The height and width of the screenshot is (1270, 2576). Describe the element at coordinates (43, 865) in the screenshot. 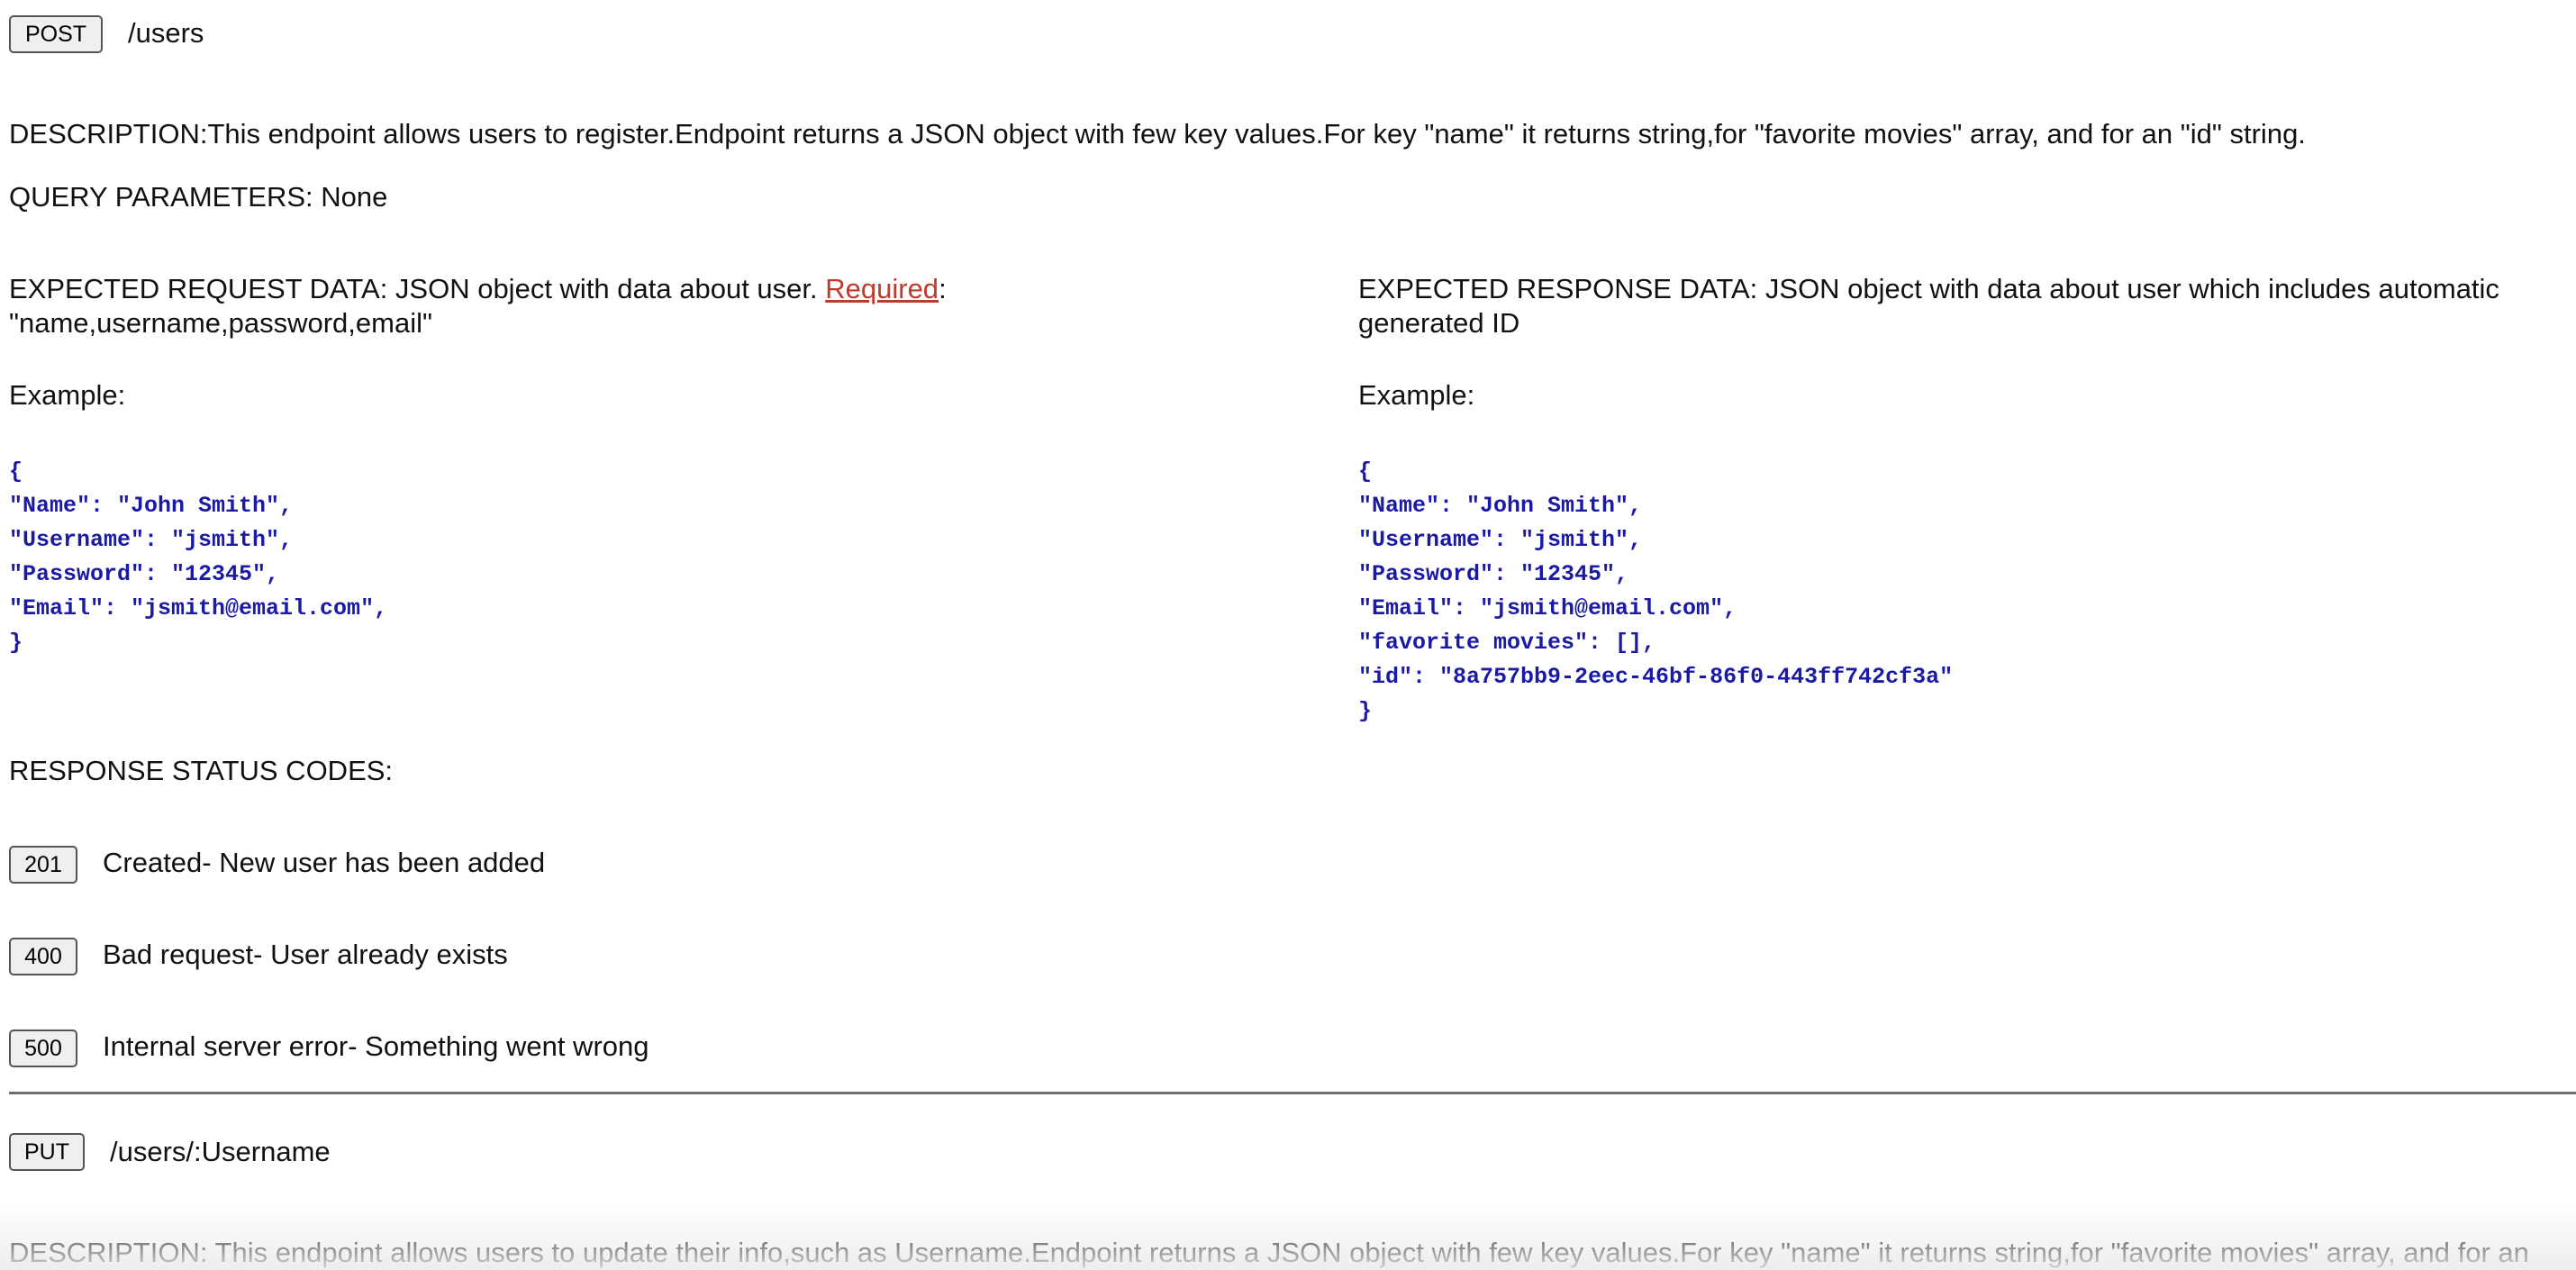

I see `status-code-201-button: 201` at that location.